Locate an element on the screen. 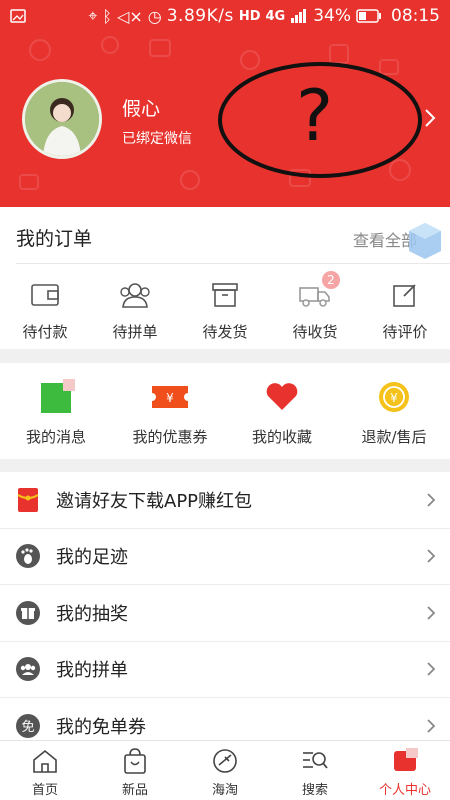  image-icon is located at coordinates (18, 16).